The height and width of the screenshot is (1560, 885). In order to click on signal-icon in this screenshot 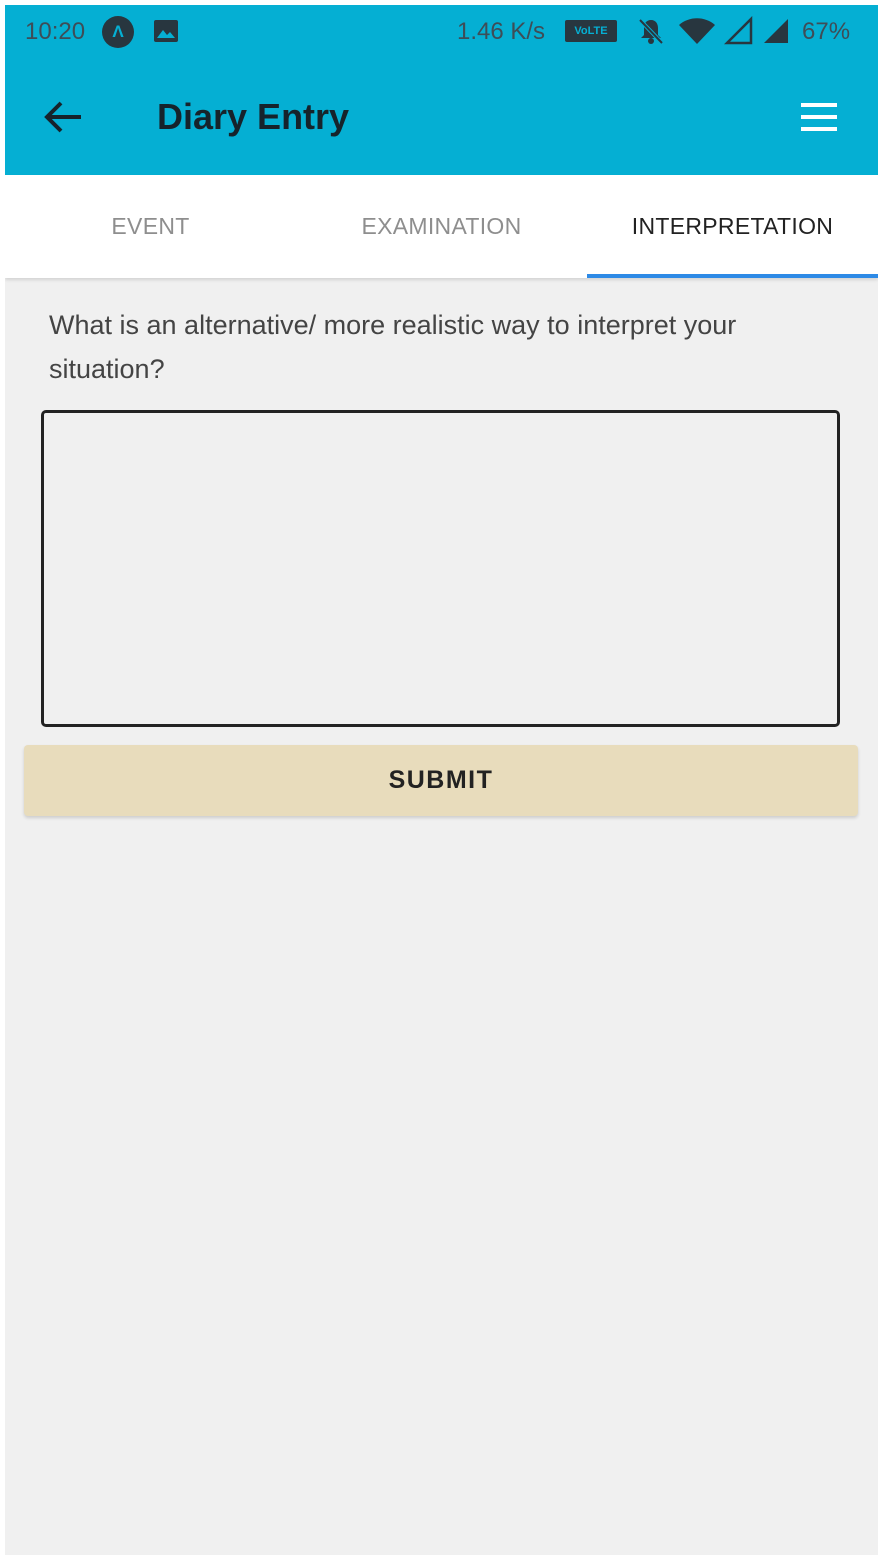, I will do `click(776, 31)`.